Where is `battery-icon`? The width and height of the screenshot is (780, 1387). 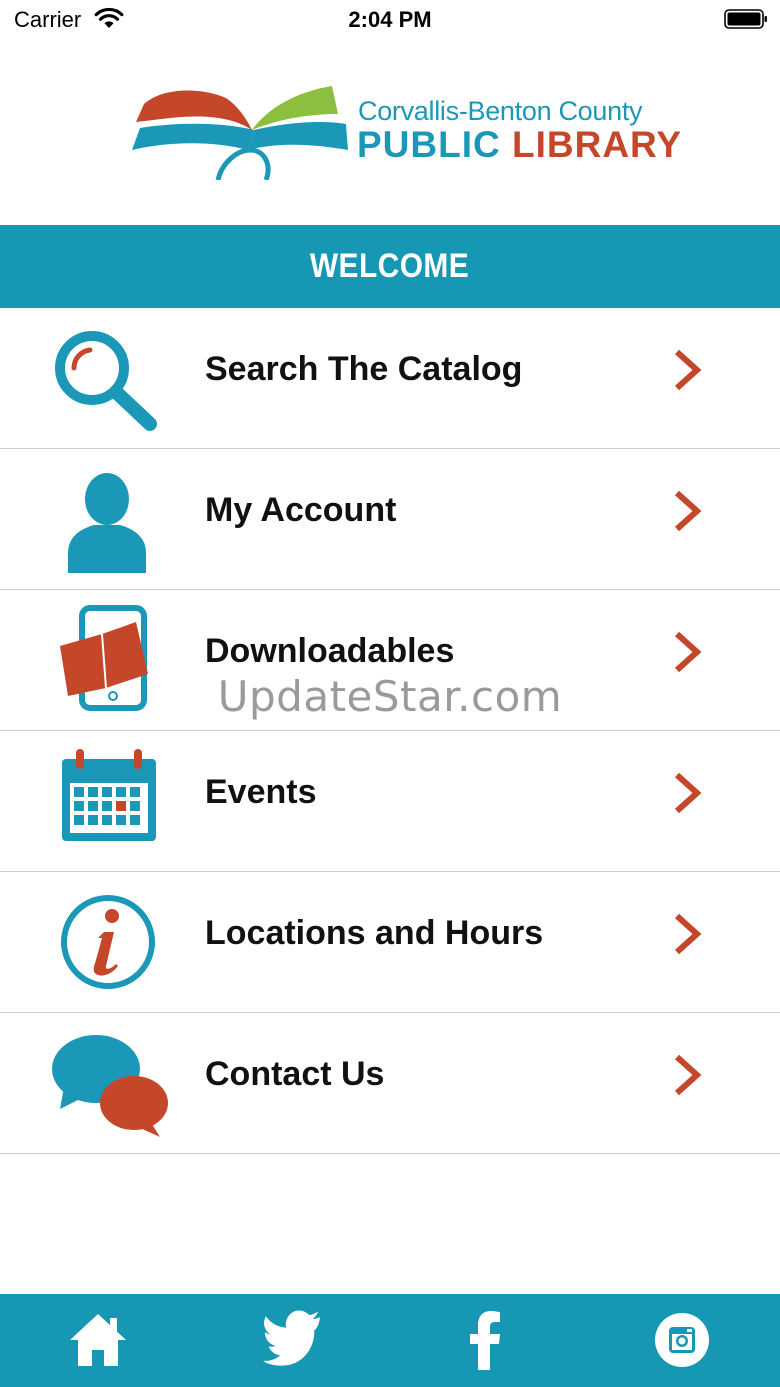
battery-icon is located at coordinates (745, 19).